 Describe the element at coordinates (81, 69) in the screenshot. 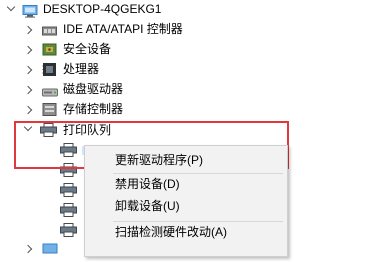

I see `tree-item-label: 处理器` at that location.